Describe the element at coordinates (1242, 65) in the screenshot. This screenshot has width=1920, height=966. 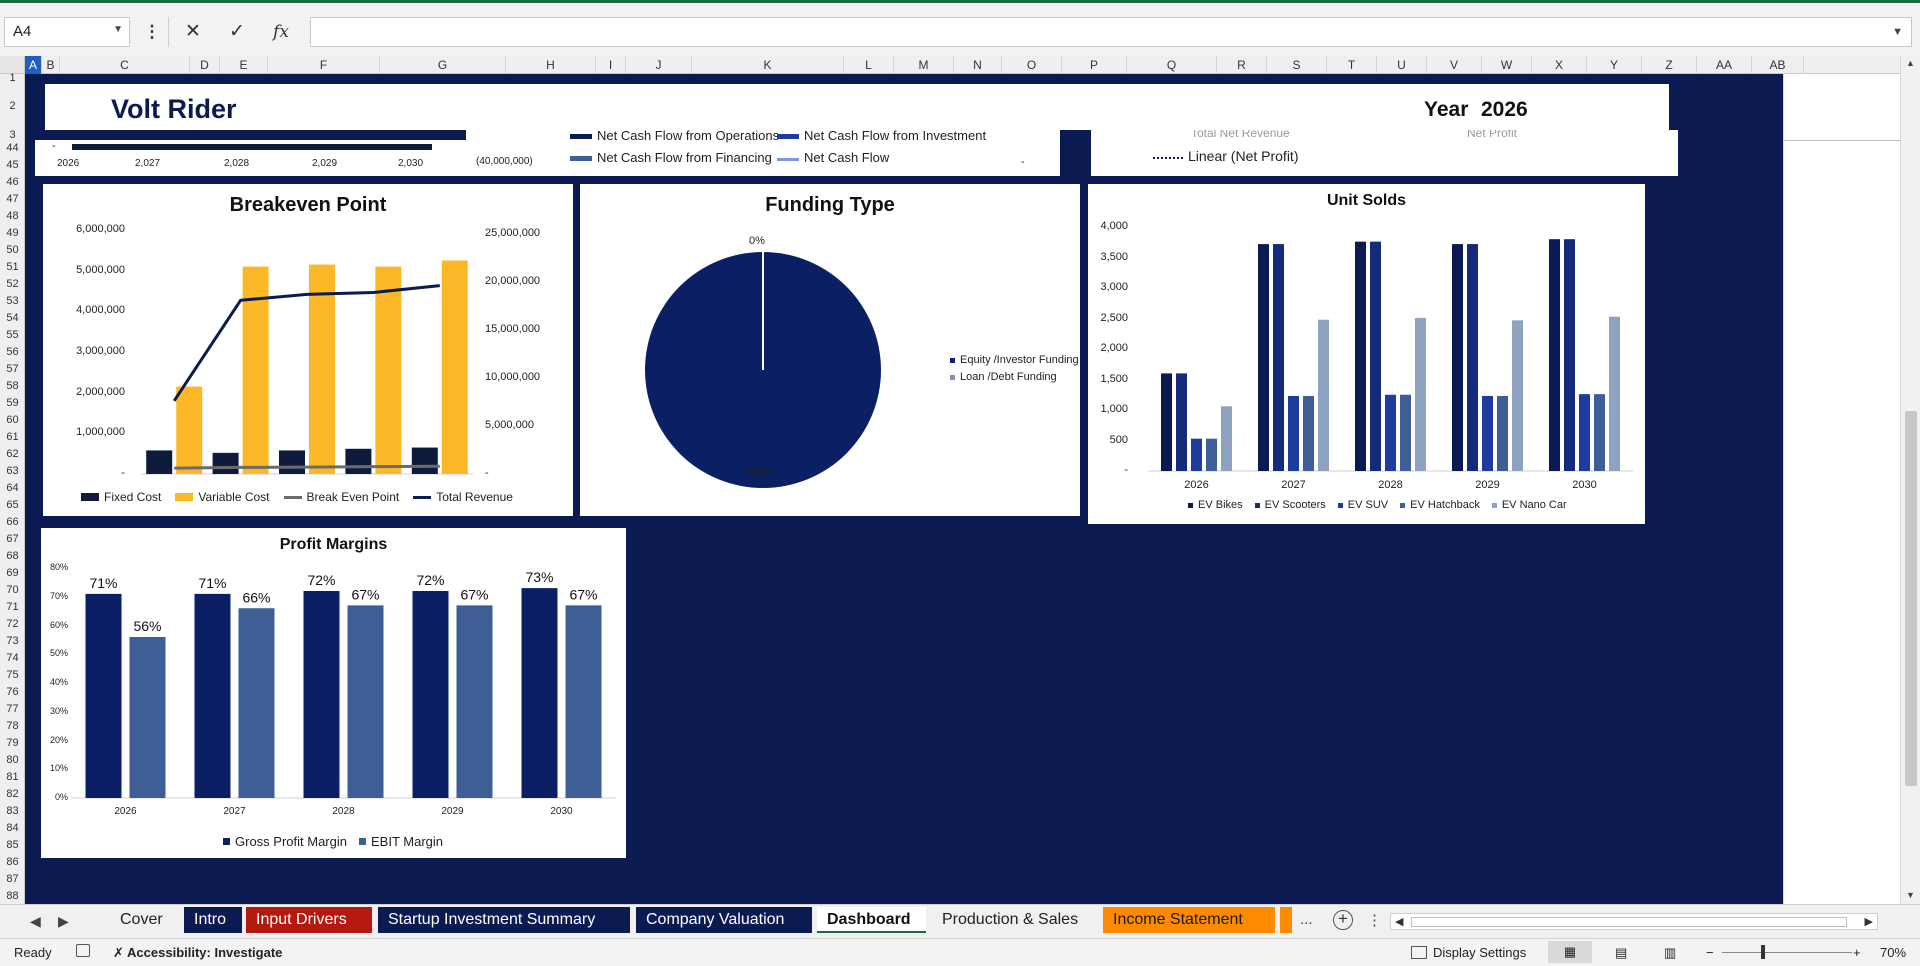
I see `column-header-r: R` at that location.